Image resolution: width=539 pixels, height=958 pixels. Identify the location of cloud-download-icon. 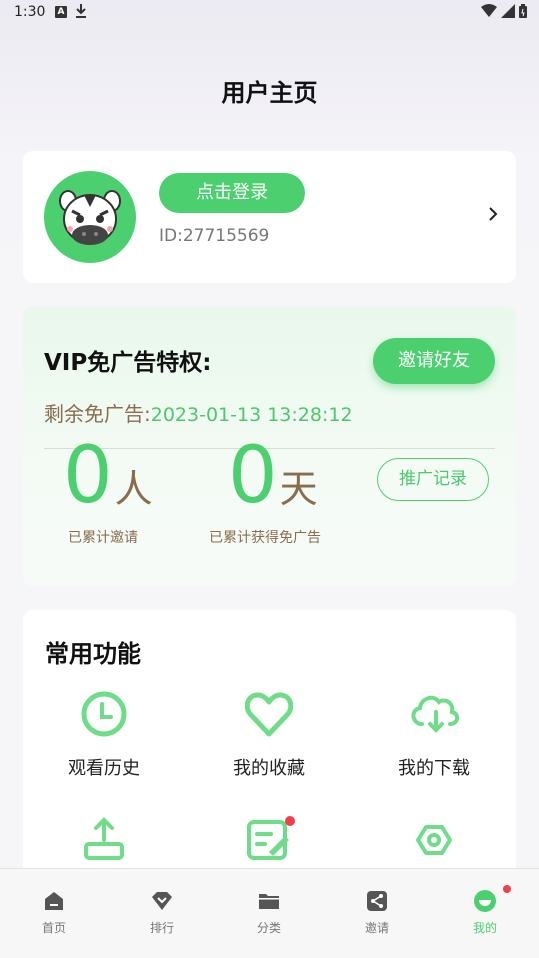
(434, 714).